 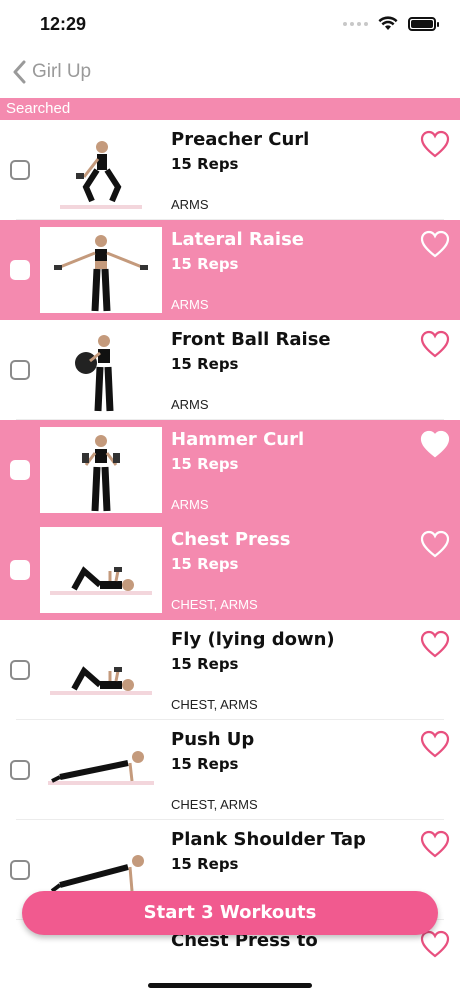 I want to click on exercise-row: Hammer Curl 15 Reps ARMS, so click(x=230, y=470).